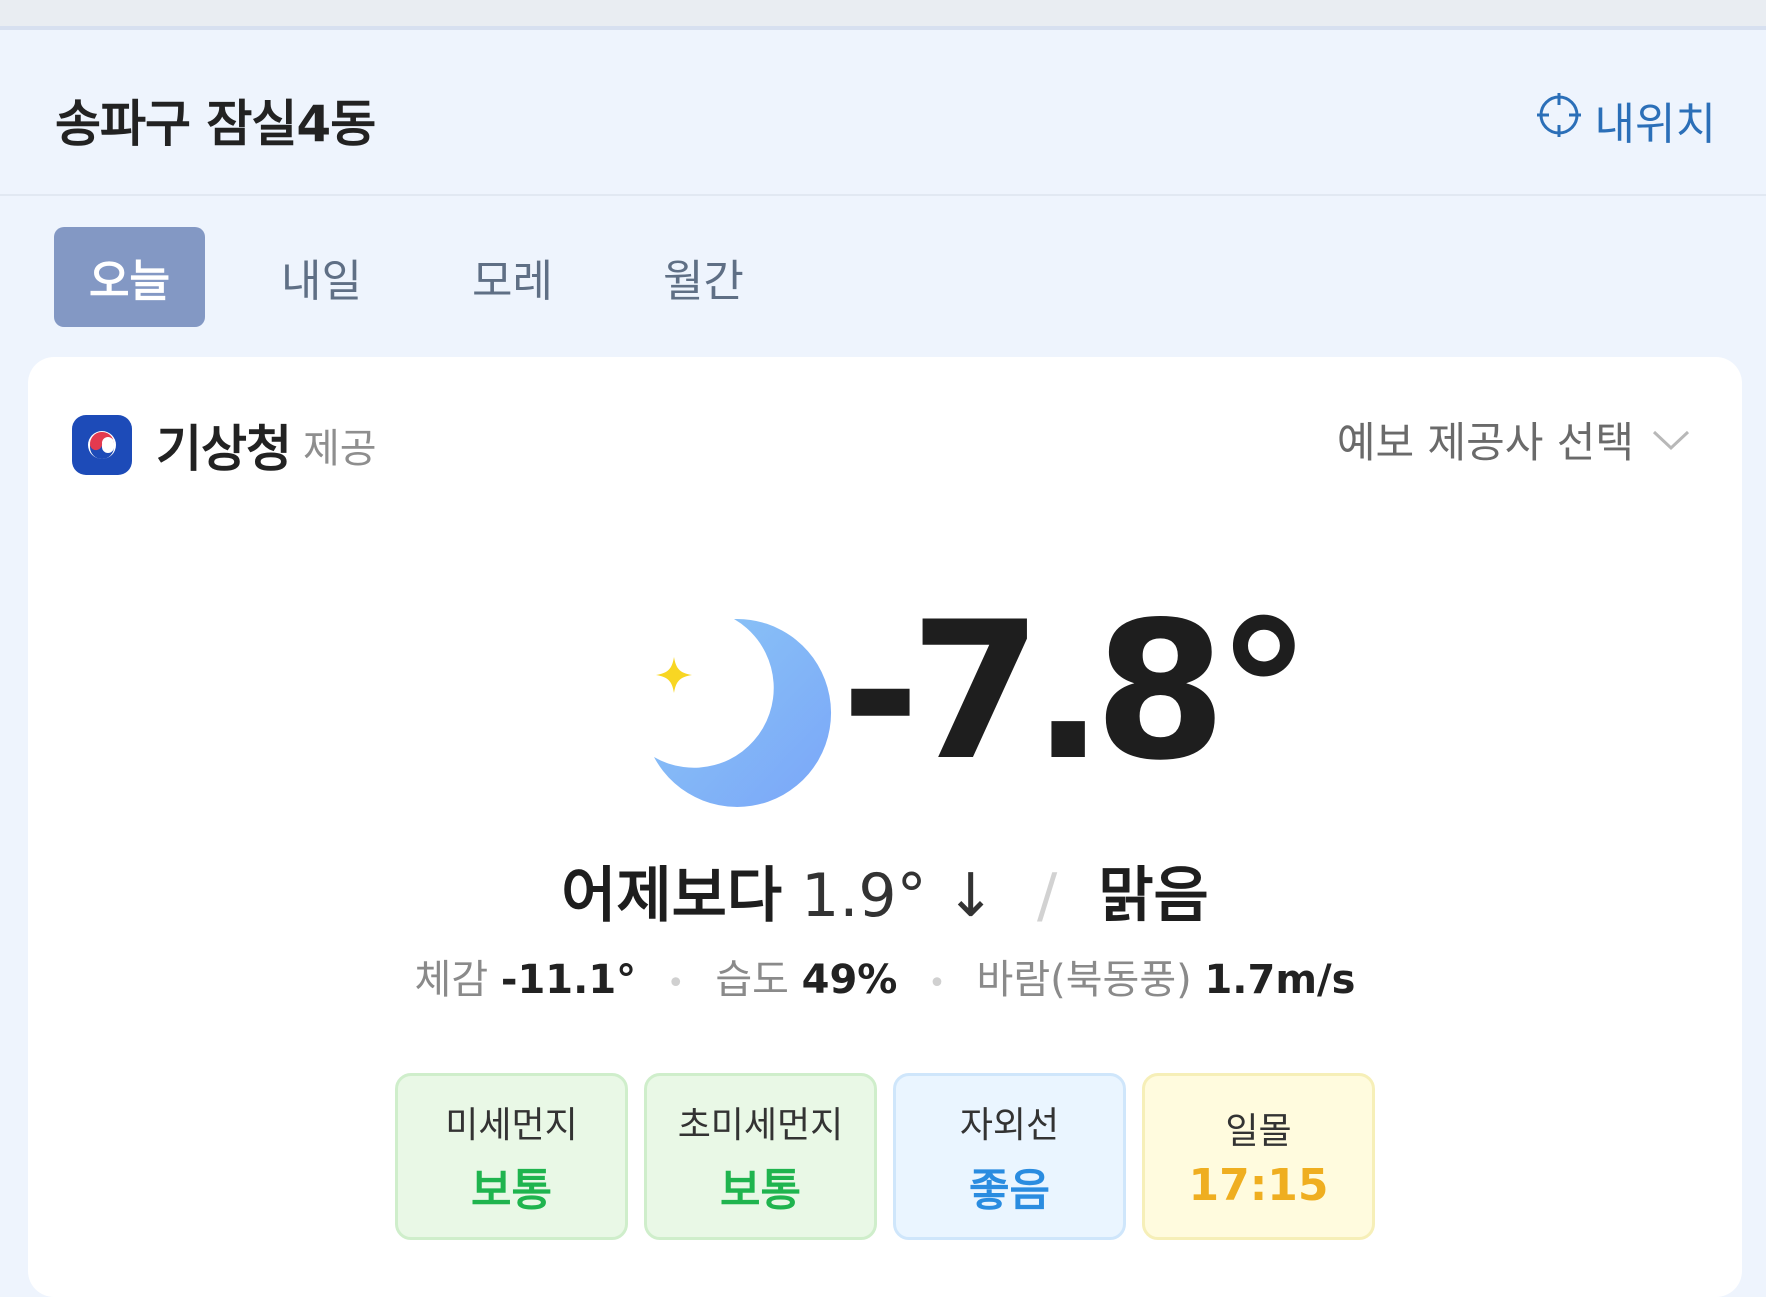 This screenshot has height=1297, width=1766. I want to click on location-title: 송파구 잠실4동, so click(215, 124).